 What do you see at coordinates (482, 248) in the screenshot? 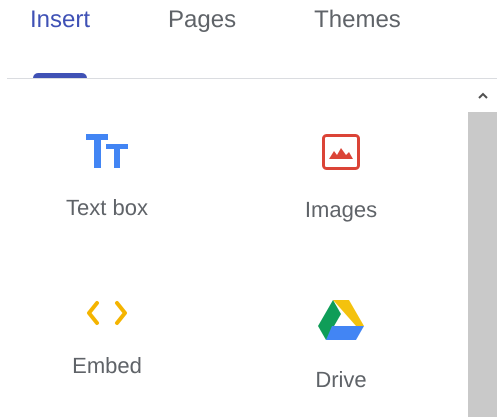
I see `scrollbar` at bounding box center [482, 248].